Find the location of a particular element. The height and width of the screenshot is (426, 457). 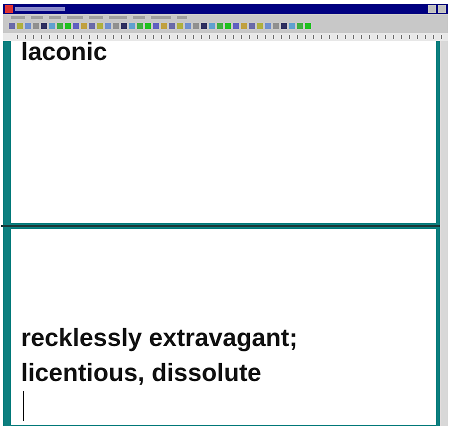

text-line: licentious, dissolute is located at coordinates (141, 373).